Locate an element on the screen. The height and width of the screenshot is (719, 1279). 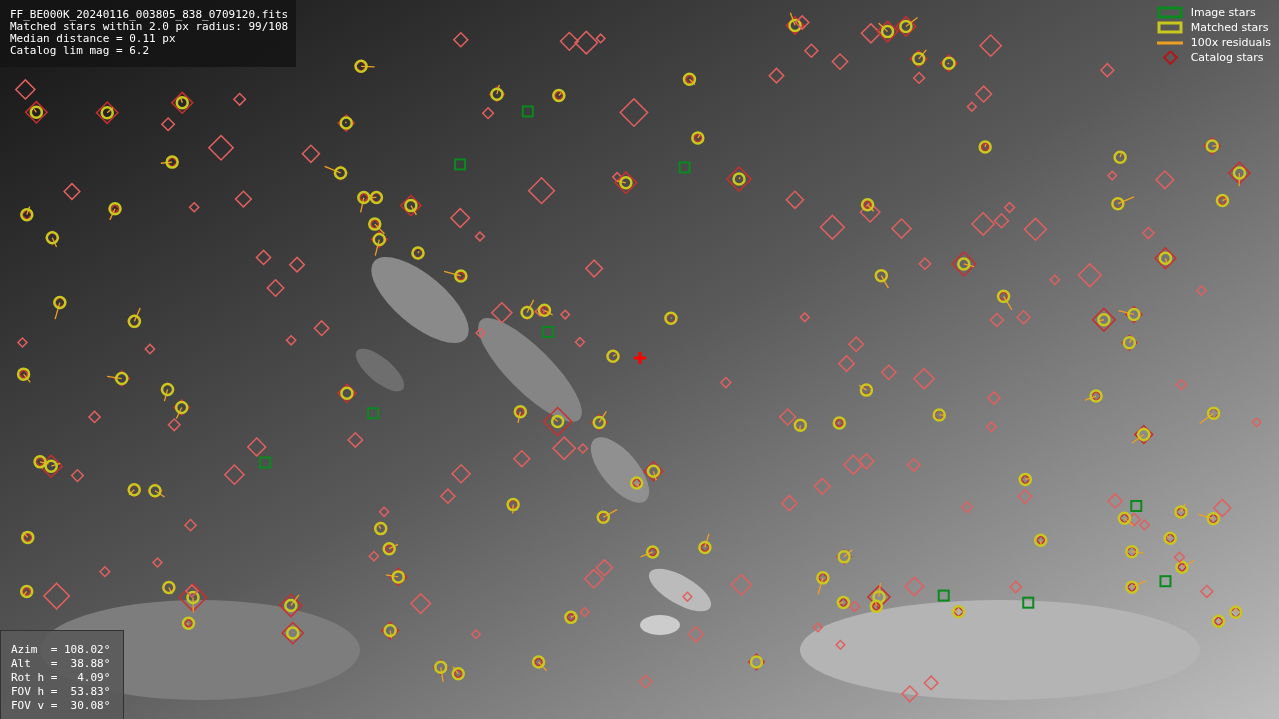
pointing-text: FOV h = 53.83° is located at coordinates (61, 692).